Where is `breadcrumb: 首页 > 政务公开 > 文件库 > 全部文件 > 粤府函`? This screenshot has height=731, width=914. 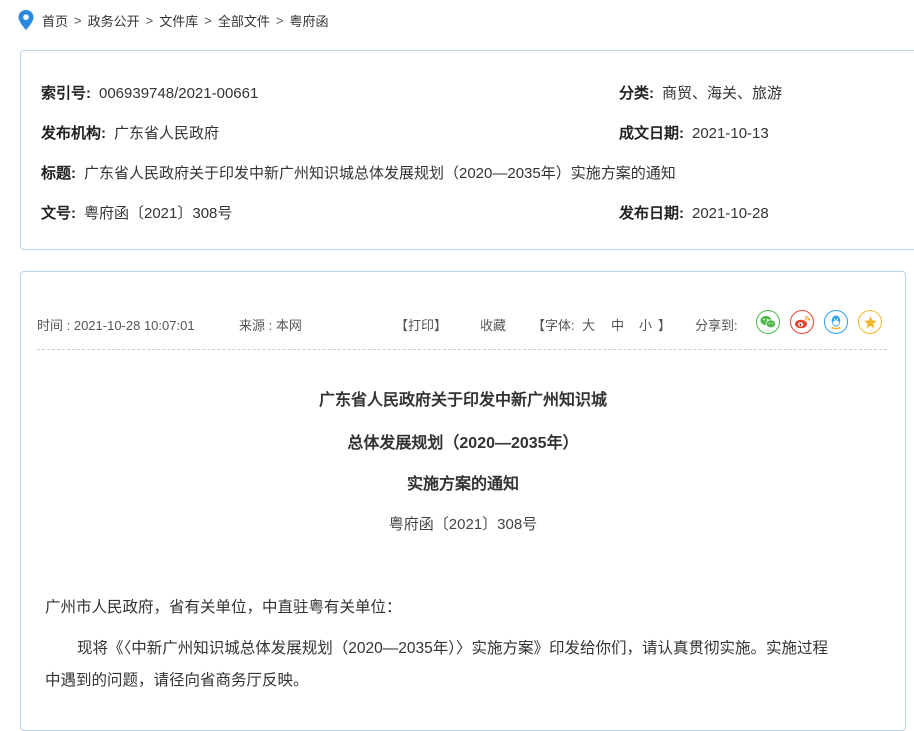 breadcrumb: 首页 > 政务公开 > 文件库 > 全部文件 > 粤府函 is located at coordinates (173, 20).